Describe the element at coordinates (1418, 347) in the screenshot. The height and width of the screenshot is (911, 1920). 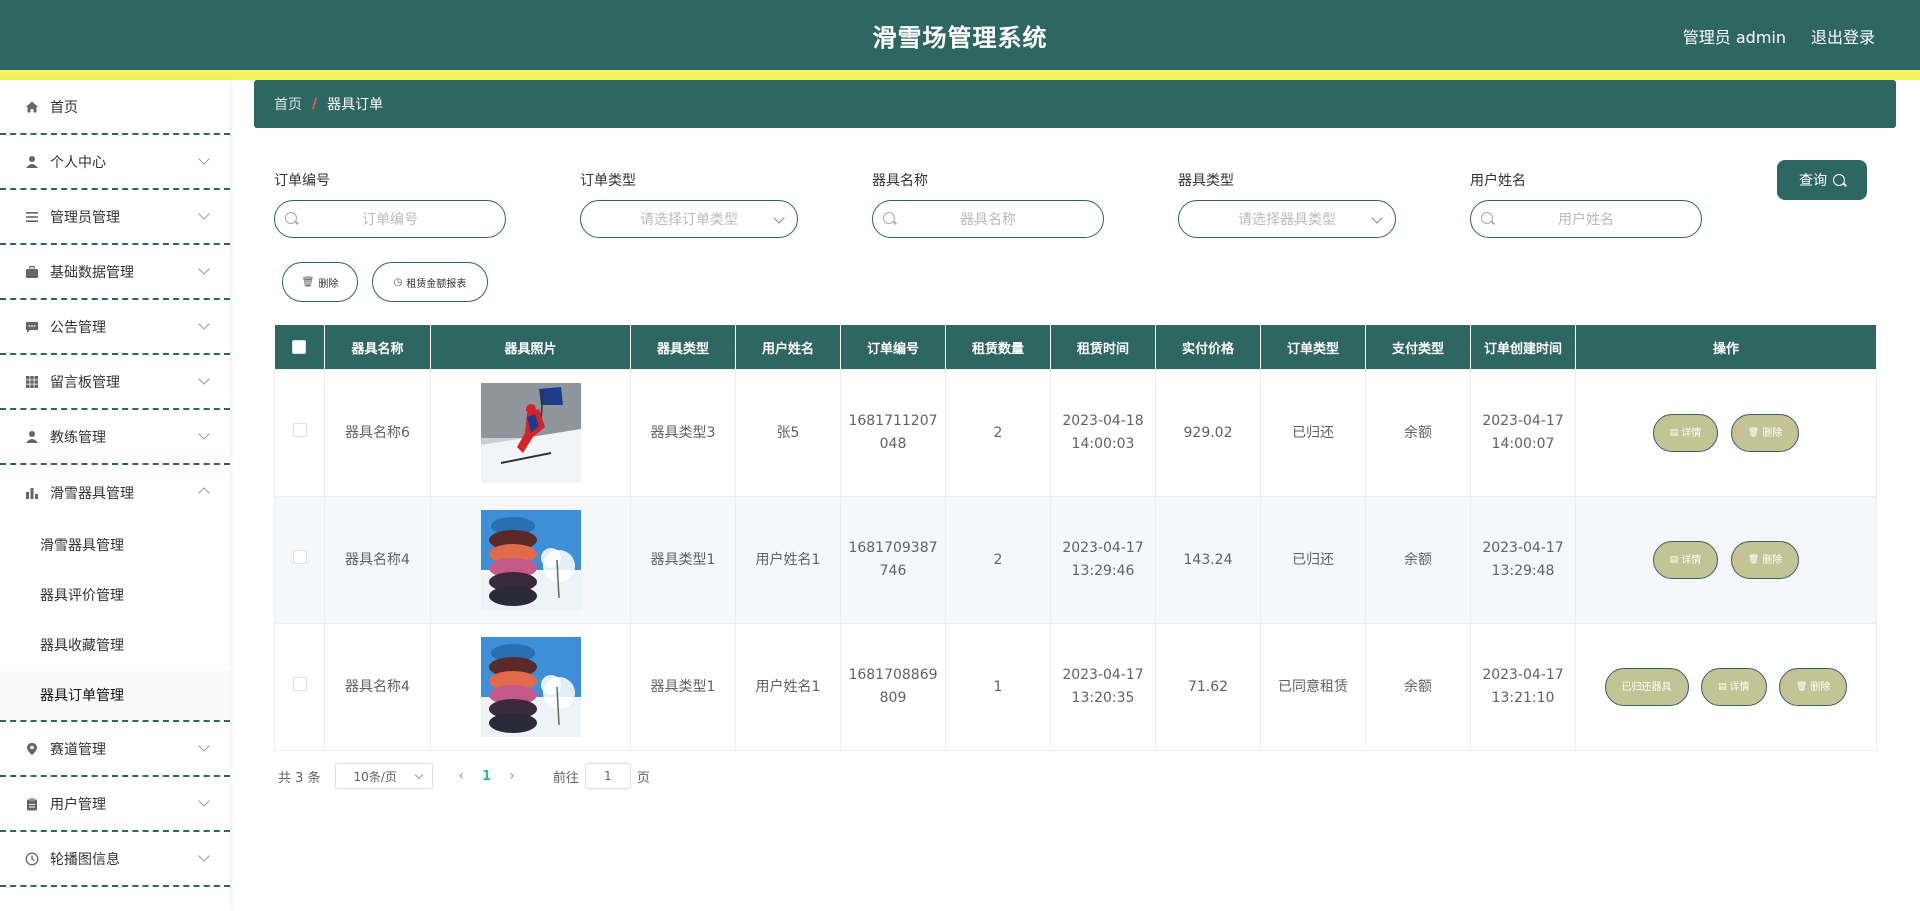
I see `column-header: 支付类型` at that location.